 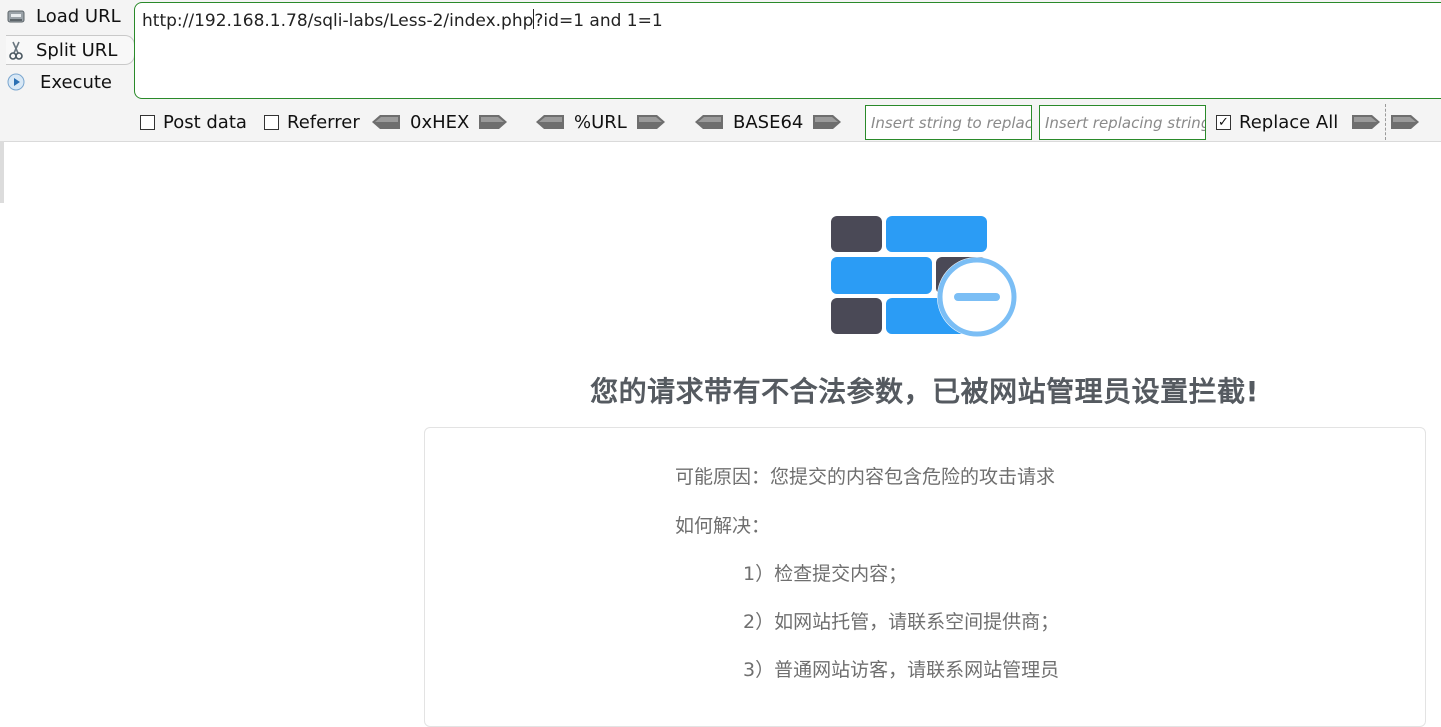 I want to click on find-string-input: Insert string to replace, so click(x=948, y=122).